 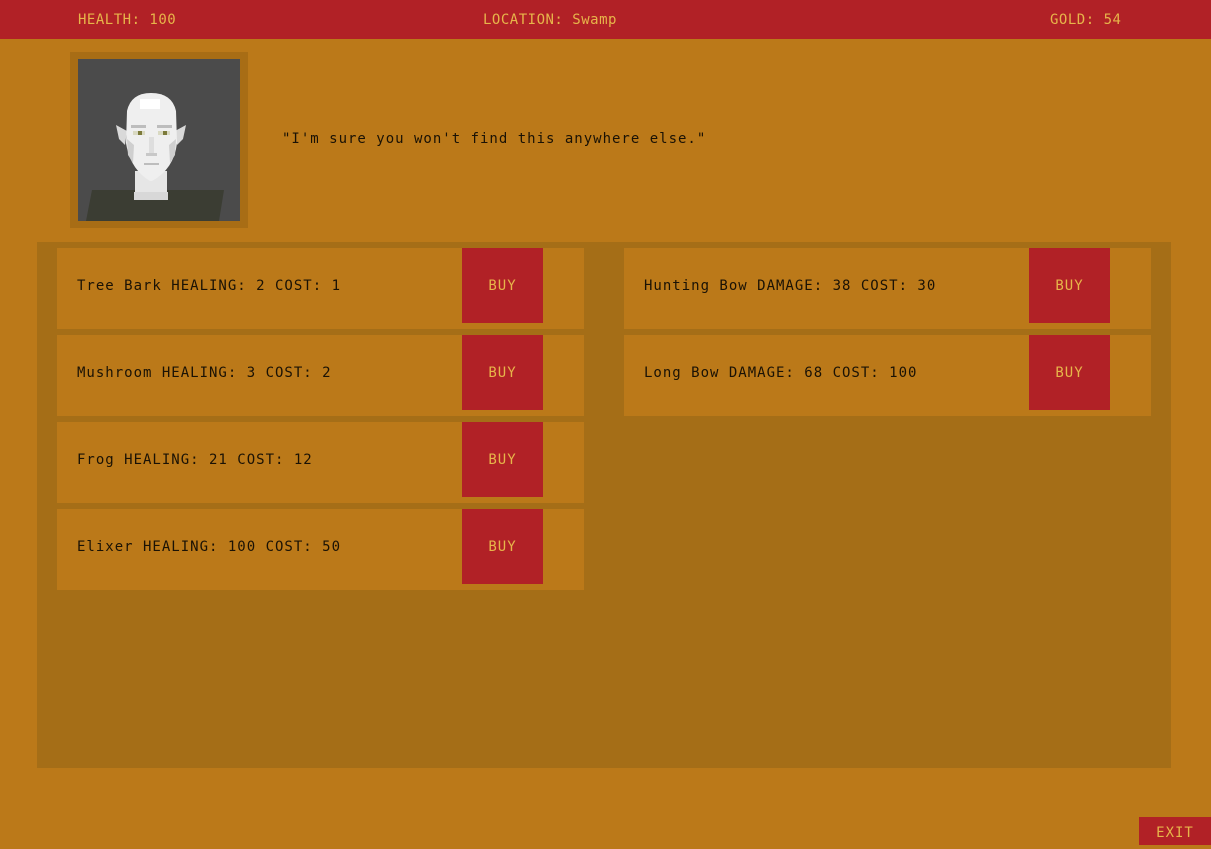 What do you see at coordinates (209, 547) in the screenshot?
I see `item-elixer-label: Elixer HEALING: 100 COST: 50` at bounding box center [209, 547].